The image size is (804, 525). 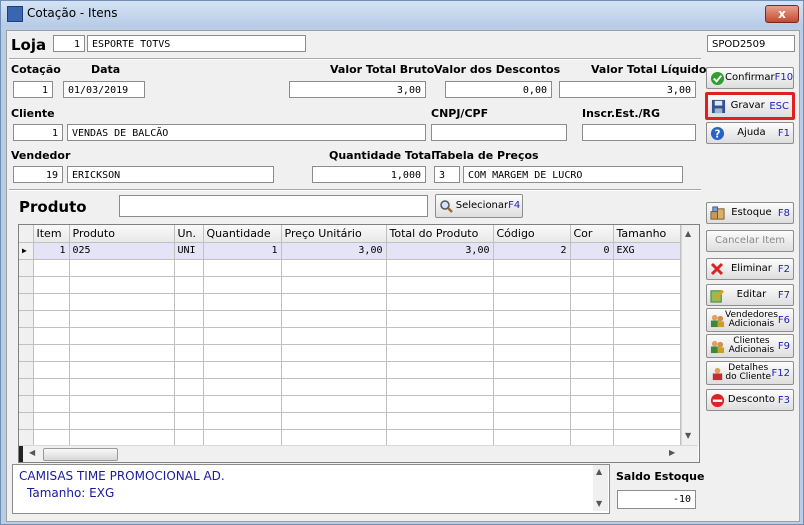 What do you see at coordinates (656, 499) in the screenshot?
I see `saldo-field: -10` at bounding box center [656, 499].